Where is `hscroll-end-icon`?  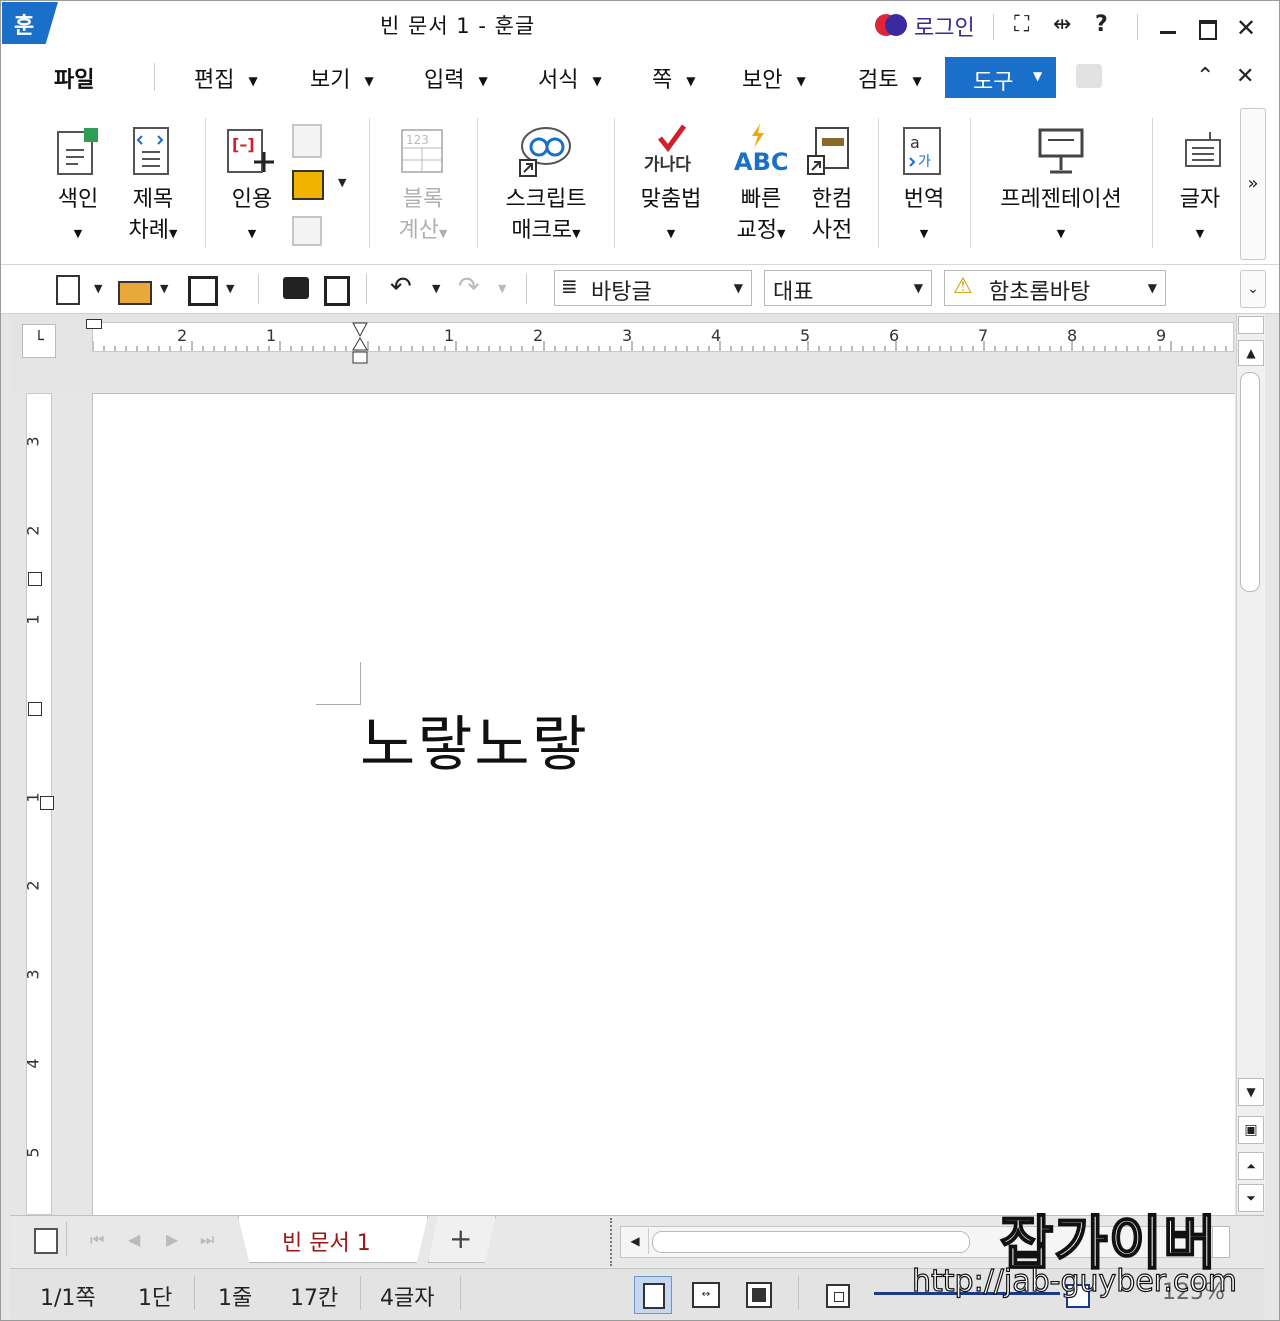
hscroll-end-icon is located at coordinates (1221, 1242).